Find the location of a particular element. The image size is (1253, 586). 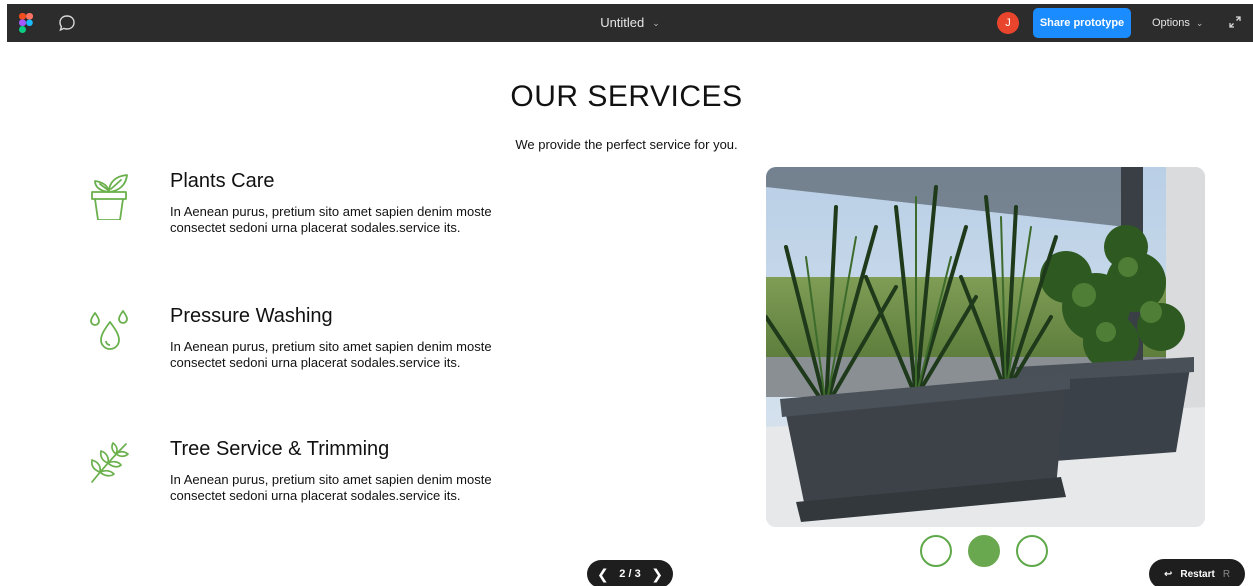

comment-icon is located at coordinates (67, 23).